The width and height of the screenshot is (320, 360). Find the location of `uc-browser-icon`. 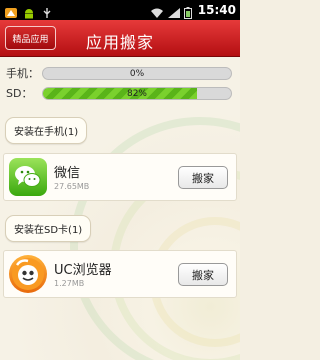

uc-browser-icon is located at coordinates (28, 274).